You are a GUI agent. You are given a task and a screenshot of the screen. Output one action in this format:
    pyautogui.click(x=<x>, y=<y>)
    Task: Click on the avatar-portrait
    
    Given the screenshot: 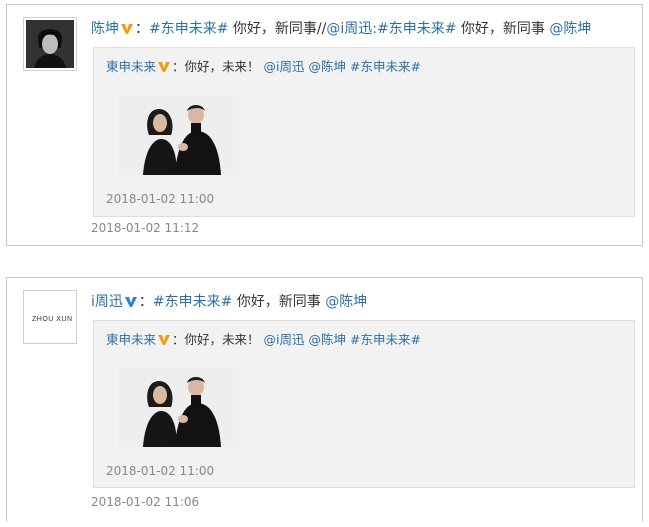 What is the action you would take?
    pyautogui.click(x=50, y=44)
    